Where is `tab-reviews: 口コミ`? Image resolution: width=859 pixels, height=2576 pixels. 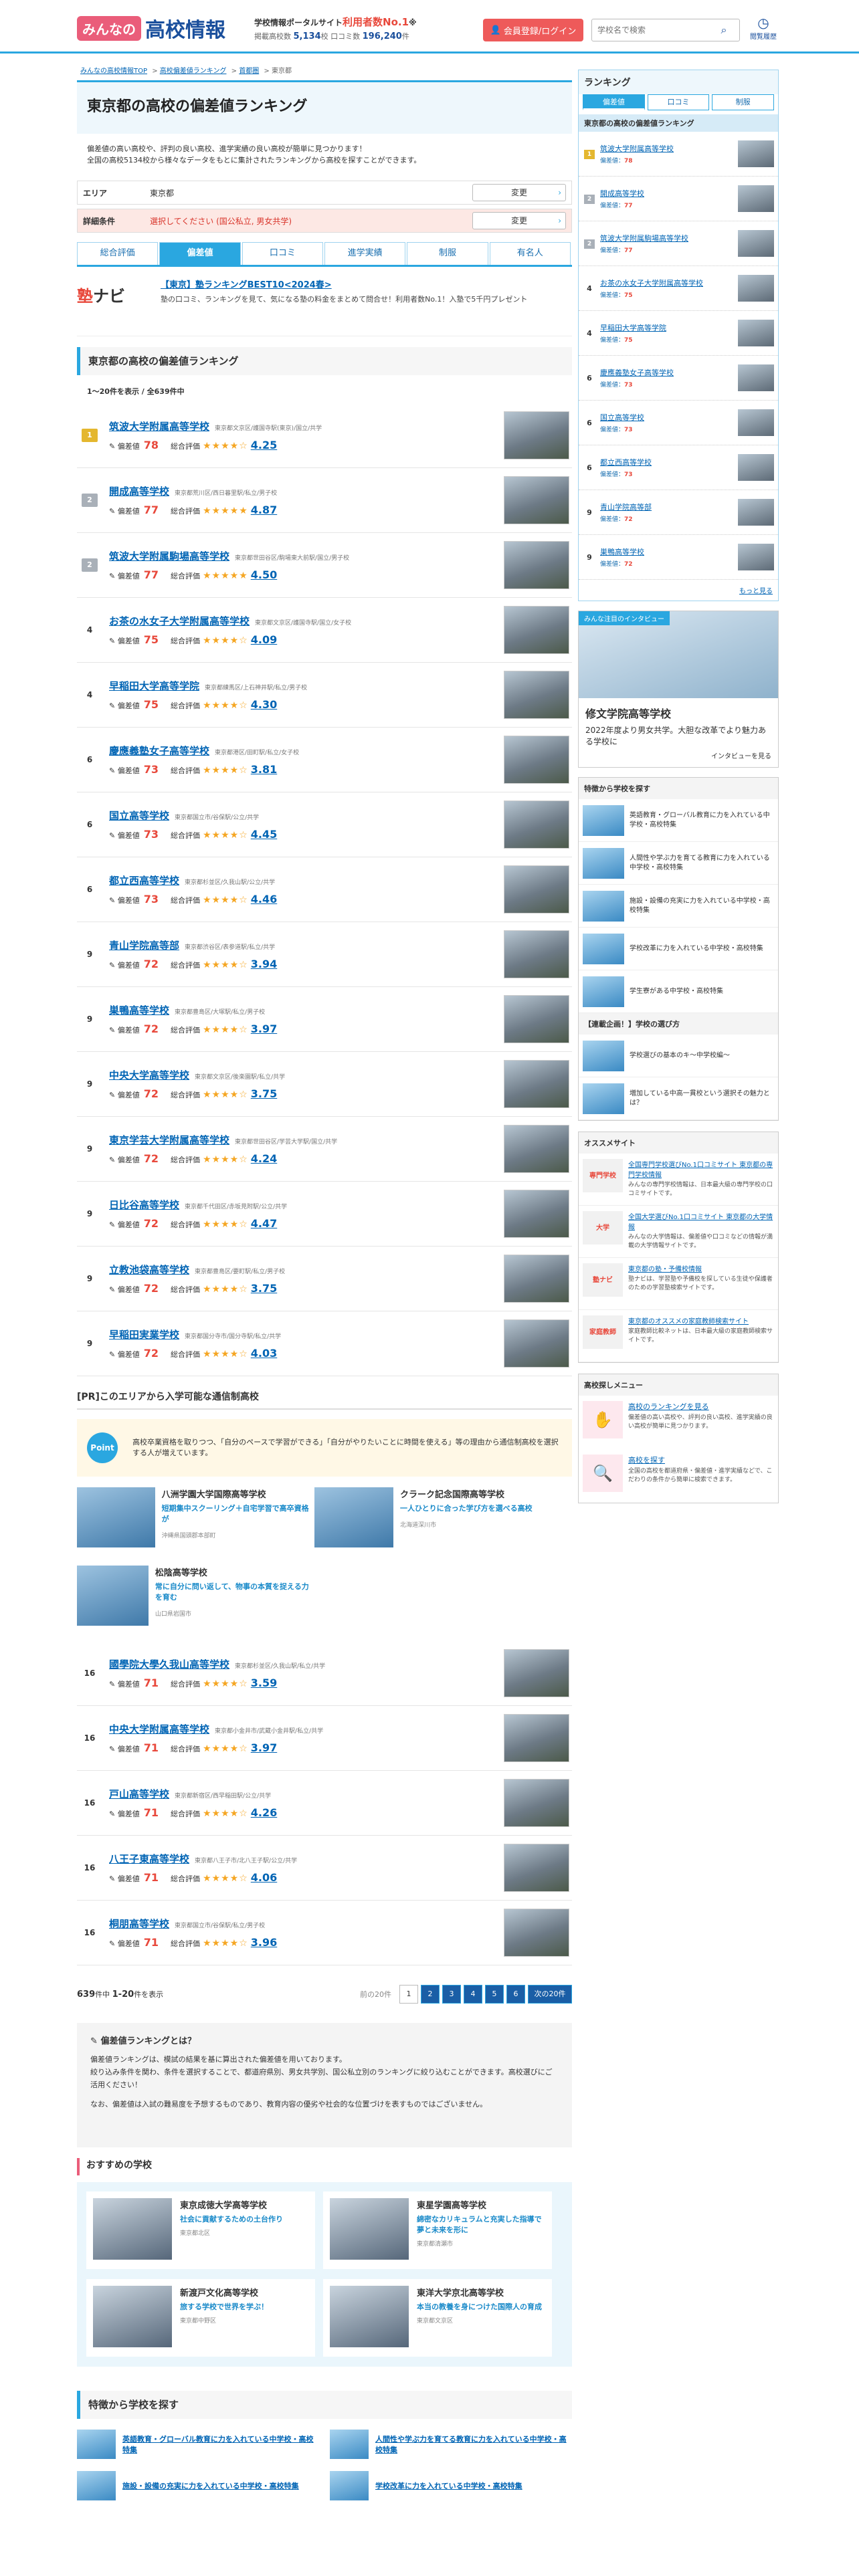
tab-reviews: 口コミ is located at coordinates (282, 254).